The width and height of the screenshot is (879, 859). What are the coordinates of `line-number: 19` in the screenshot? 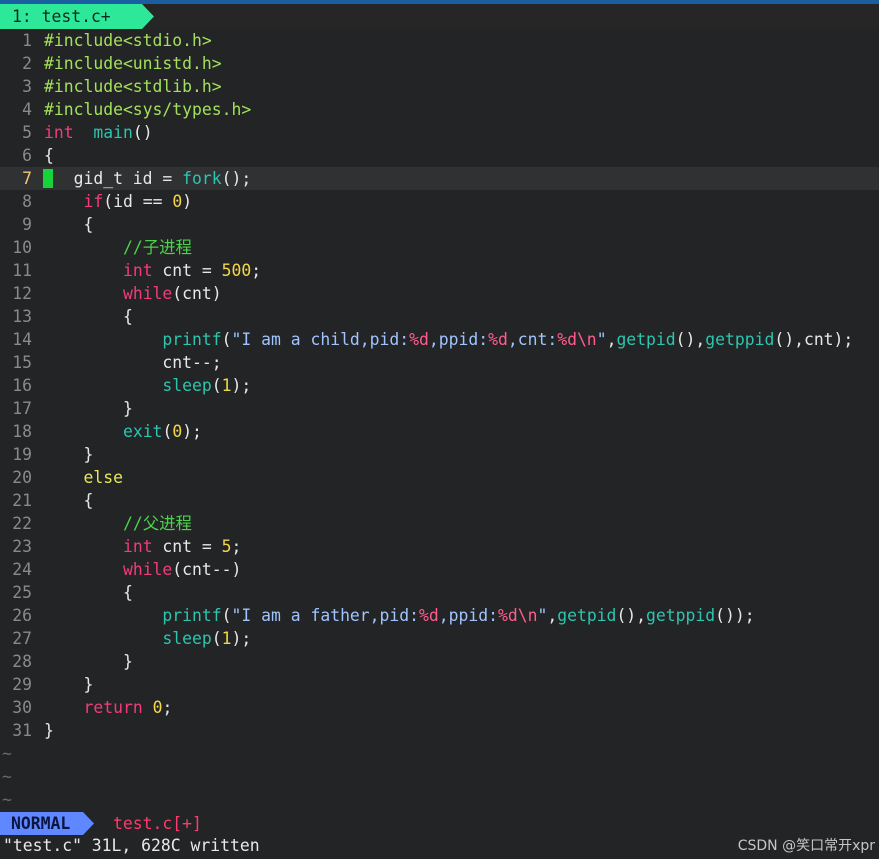 It's located at (22, 454).